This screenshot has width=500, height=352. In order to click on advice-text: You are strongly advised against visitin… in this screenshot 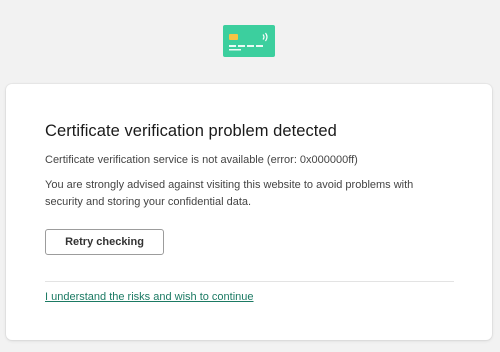, I will do `click(229, 193)`.